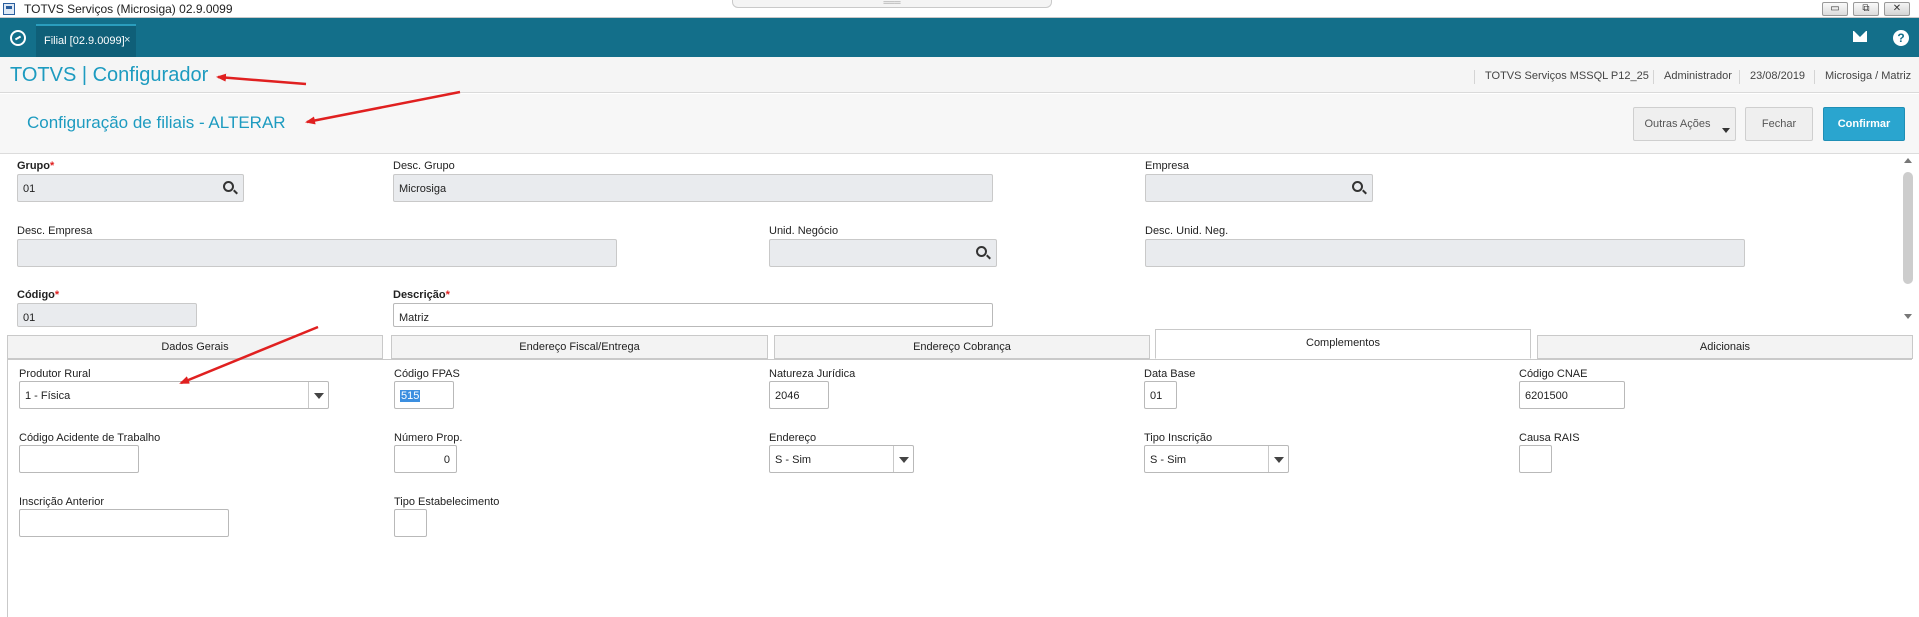  What do you see at coordinates (1160, 395) in the screenshot?
I see `data-base-field: 01` at bounding box center [1160, 395].